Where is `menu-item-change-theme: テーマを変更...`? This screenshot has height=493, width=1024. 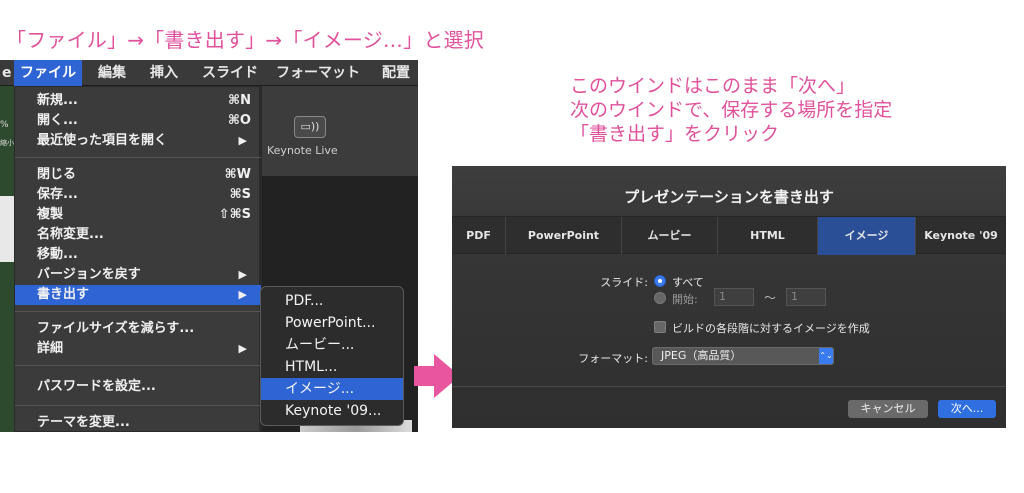 menu-item-change-theme: テーマを変更... is located at coordinates (138, 422).